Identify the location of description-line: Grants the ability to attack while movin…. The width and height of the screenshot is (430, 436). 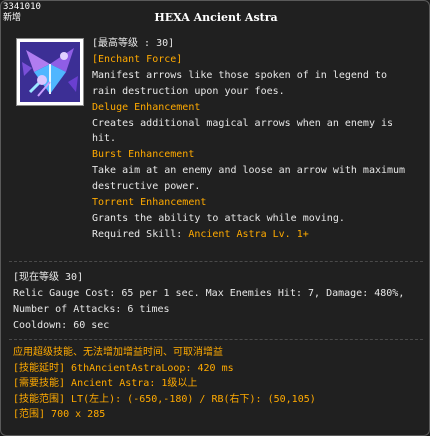
(218, 218).